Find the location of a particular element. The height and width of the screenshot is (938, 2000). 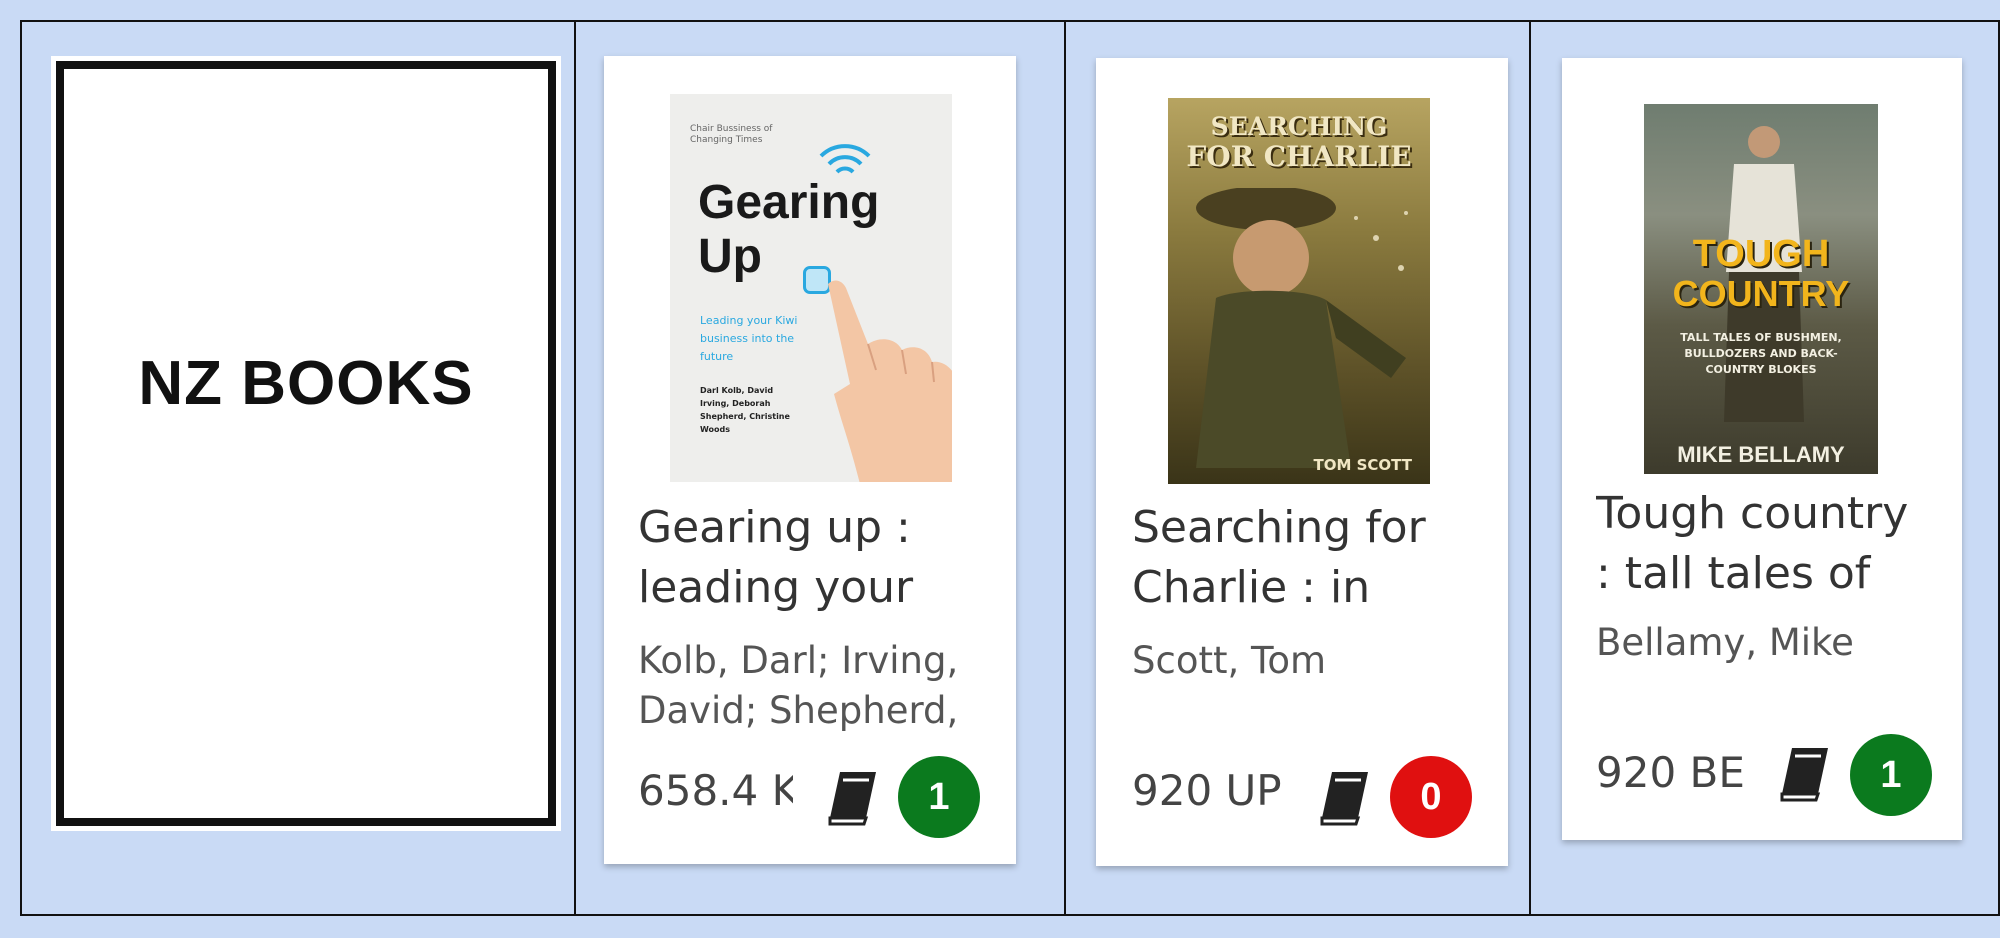

soldier-illustration is located at coordinates (1302, 328).